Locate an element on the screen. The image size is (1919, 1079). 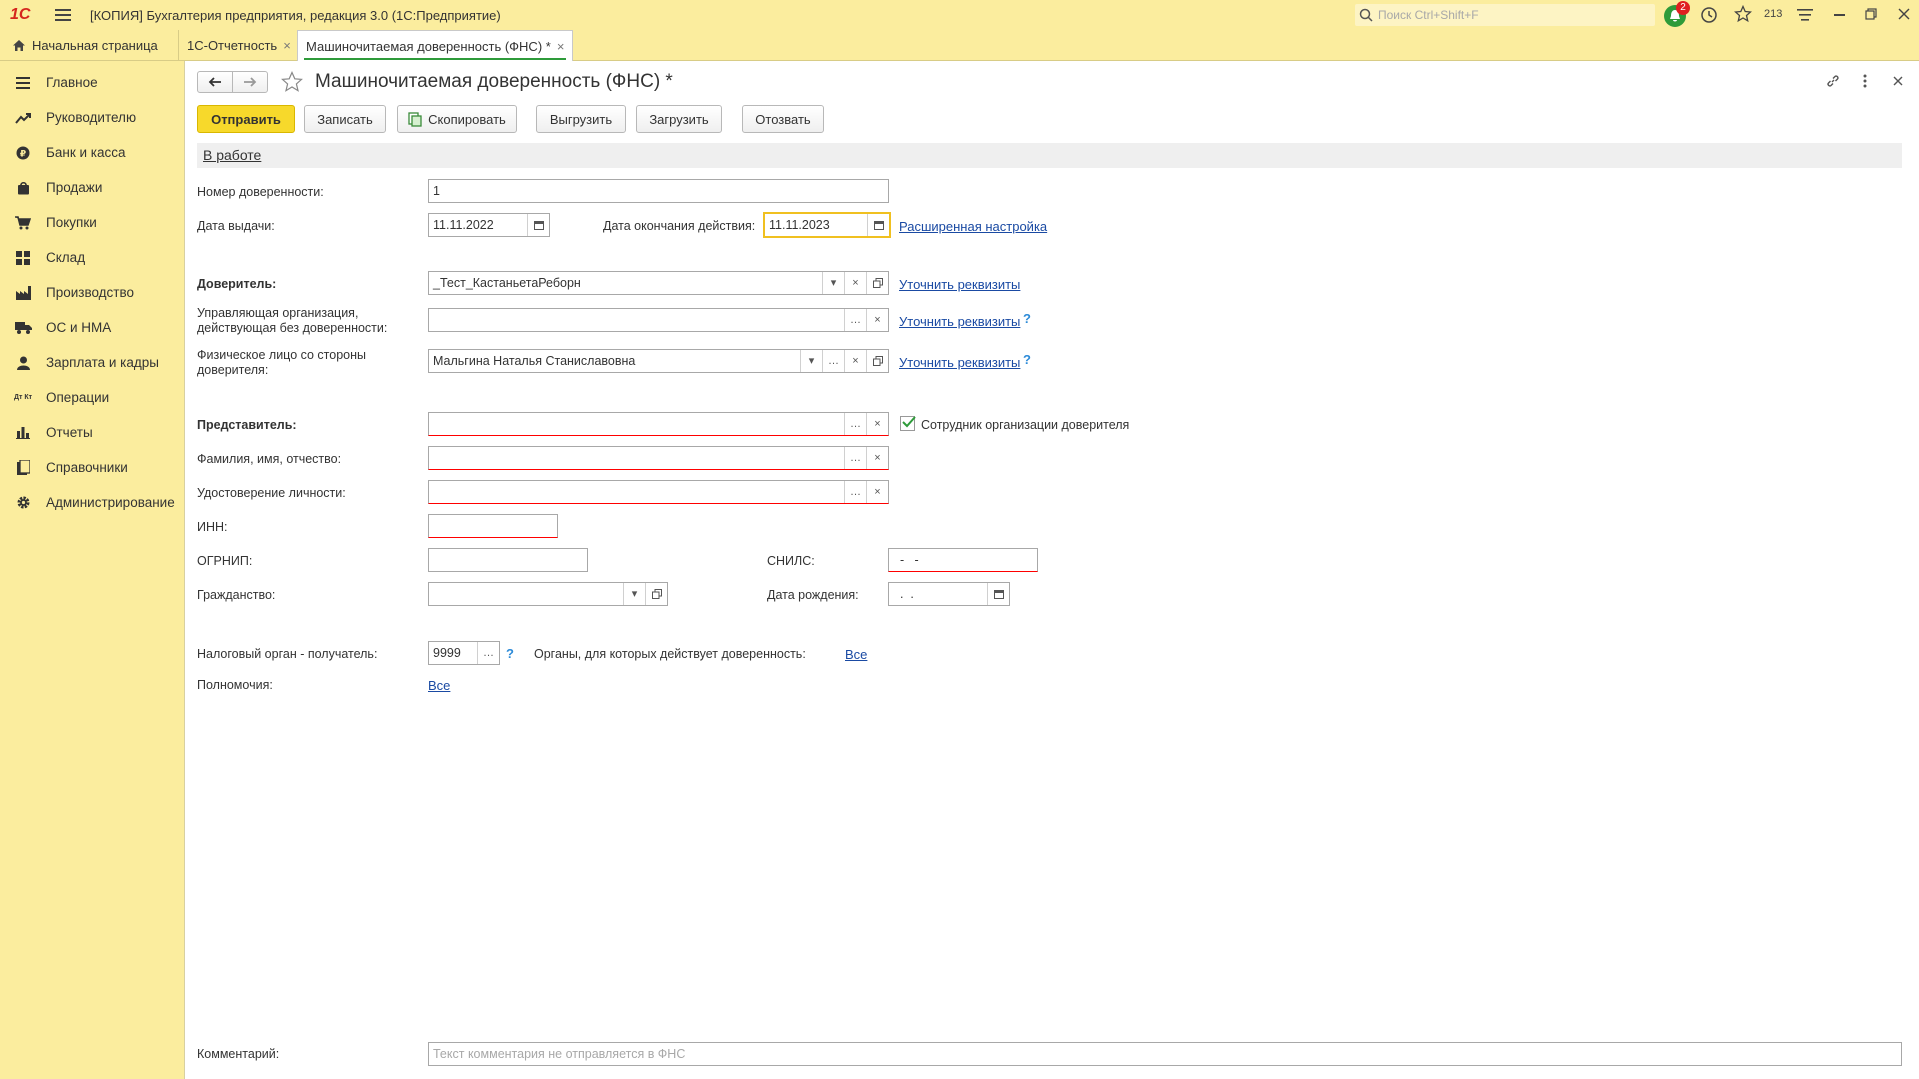
favorite-star-icon is located at coordinates (292, 83).